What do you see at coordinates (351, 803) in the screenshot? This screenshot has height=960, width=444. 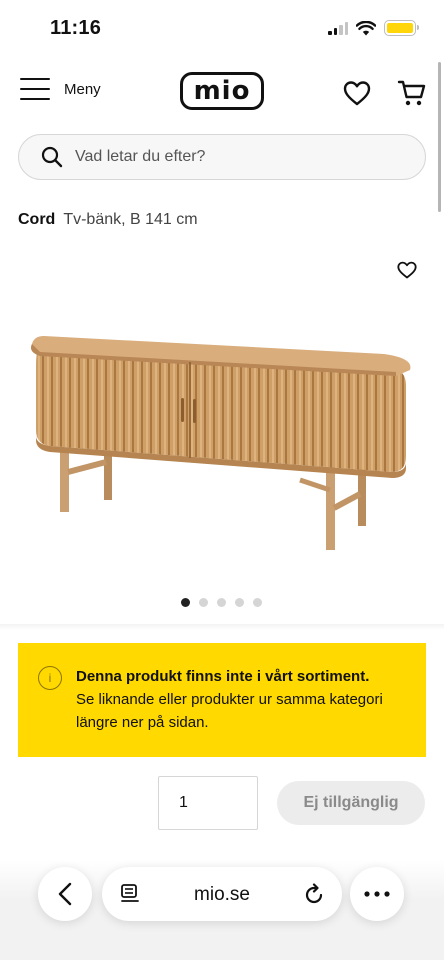 I see `unavailable-button: Ej tillgänglig` at bounding box center [351, 803].